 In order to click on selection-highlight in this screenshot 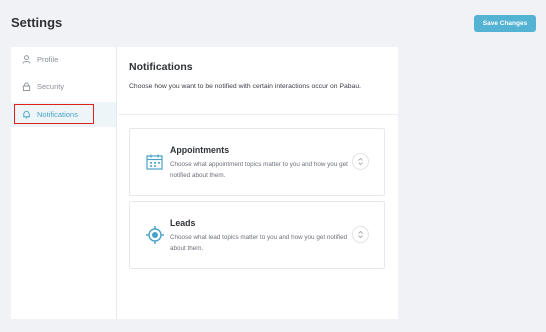, I will do `click(54, 114)`.